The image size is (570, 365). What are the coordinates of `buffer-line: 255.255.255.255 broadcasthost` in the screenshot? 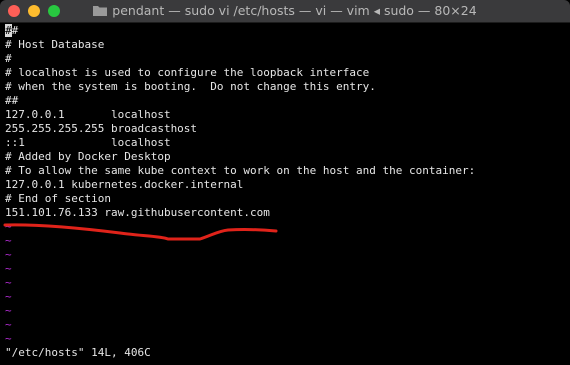 It's located at (101, 128).